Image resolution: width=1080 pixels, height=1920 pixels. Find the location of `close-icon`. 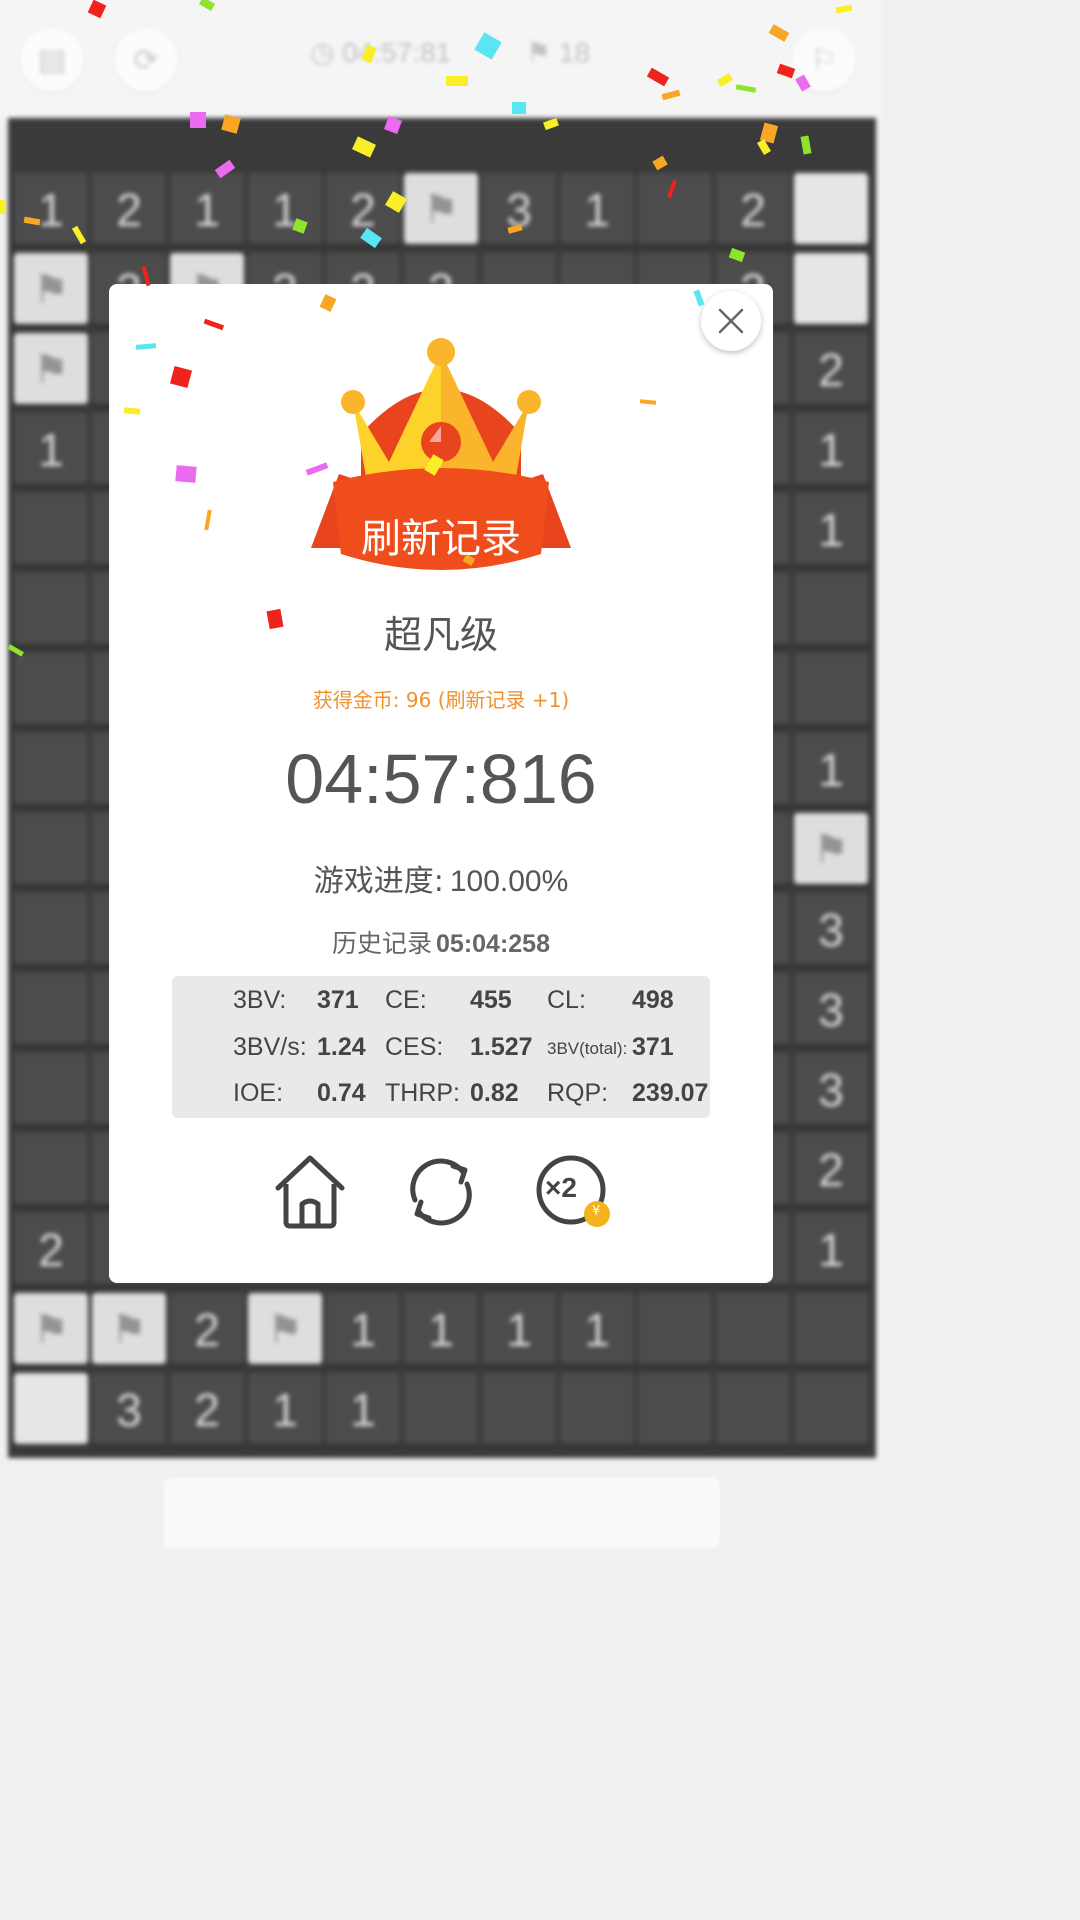

close-icon is located at coordinates (731, 321).